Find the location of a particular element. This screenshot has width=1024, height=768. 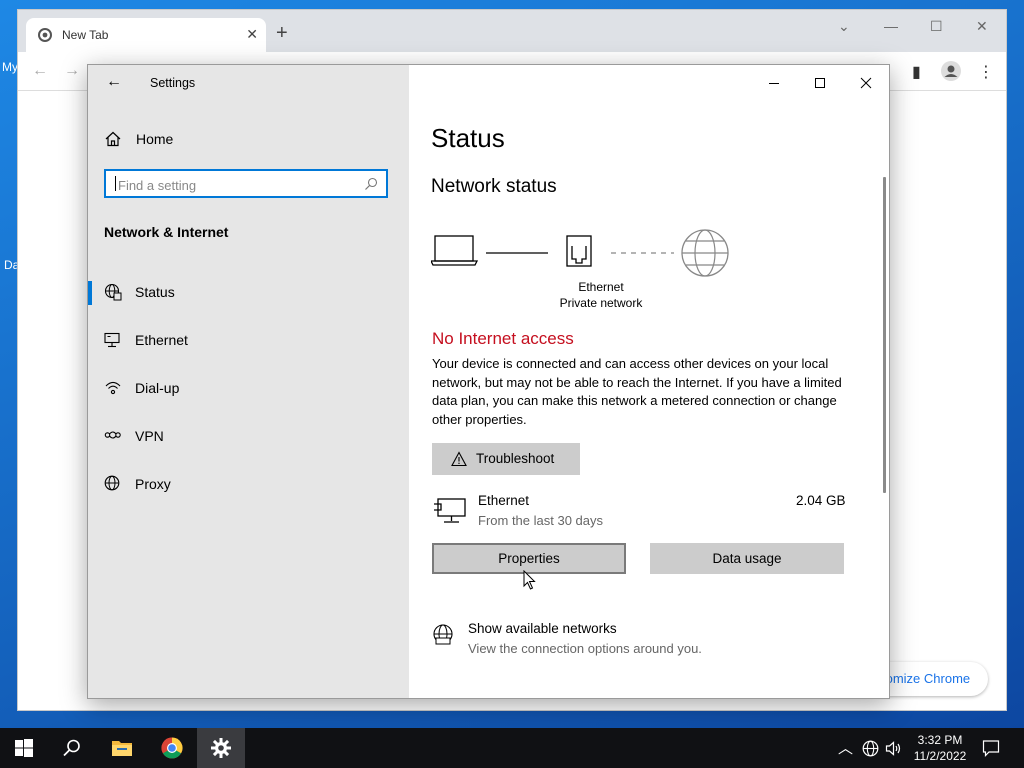

laptop-icon is located at coordinates (454, 250).